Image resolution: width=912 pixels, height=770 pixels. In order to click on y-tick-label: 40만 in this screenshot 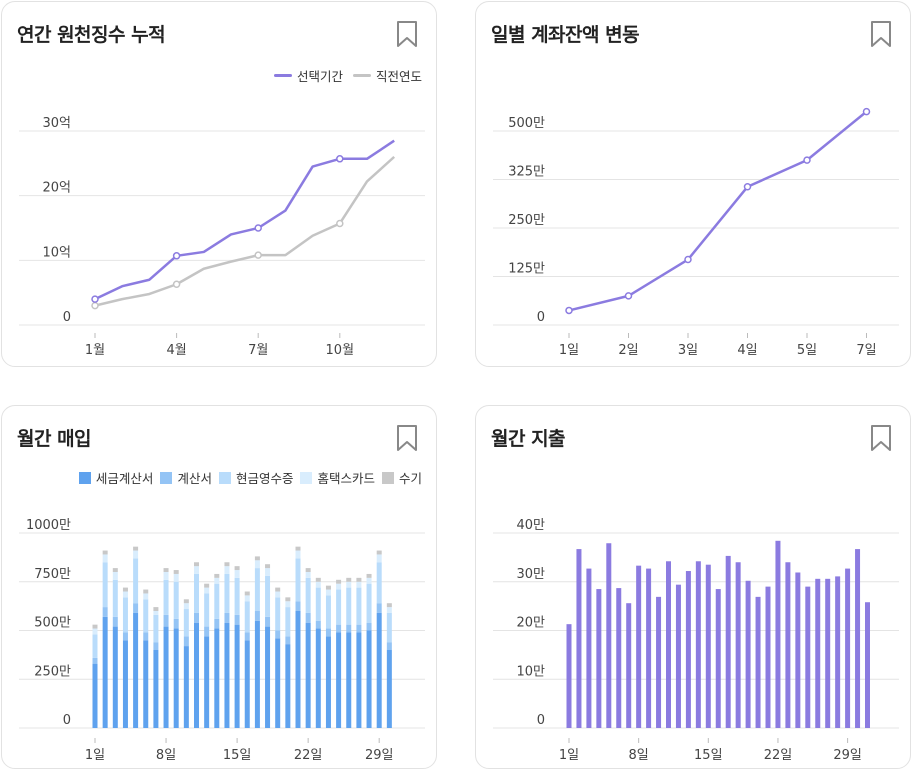, I will do `click(530, 525)`.